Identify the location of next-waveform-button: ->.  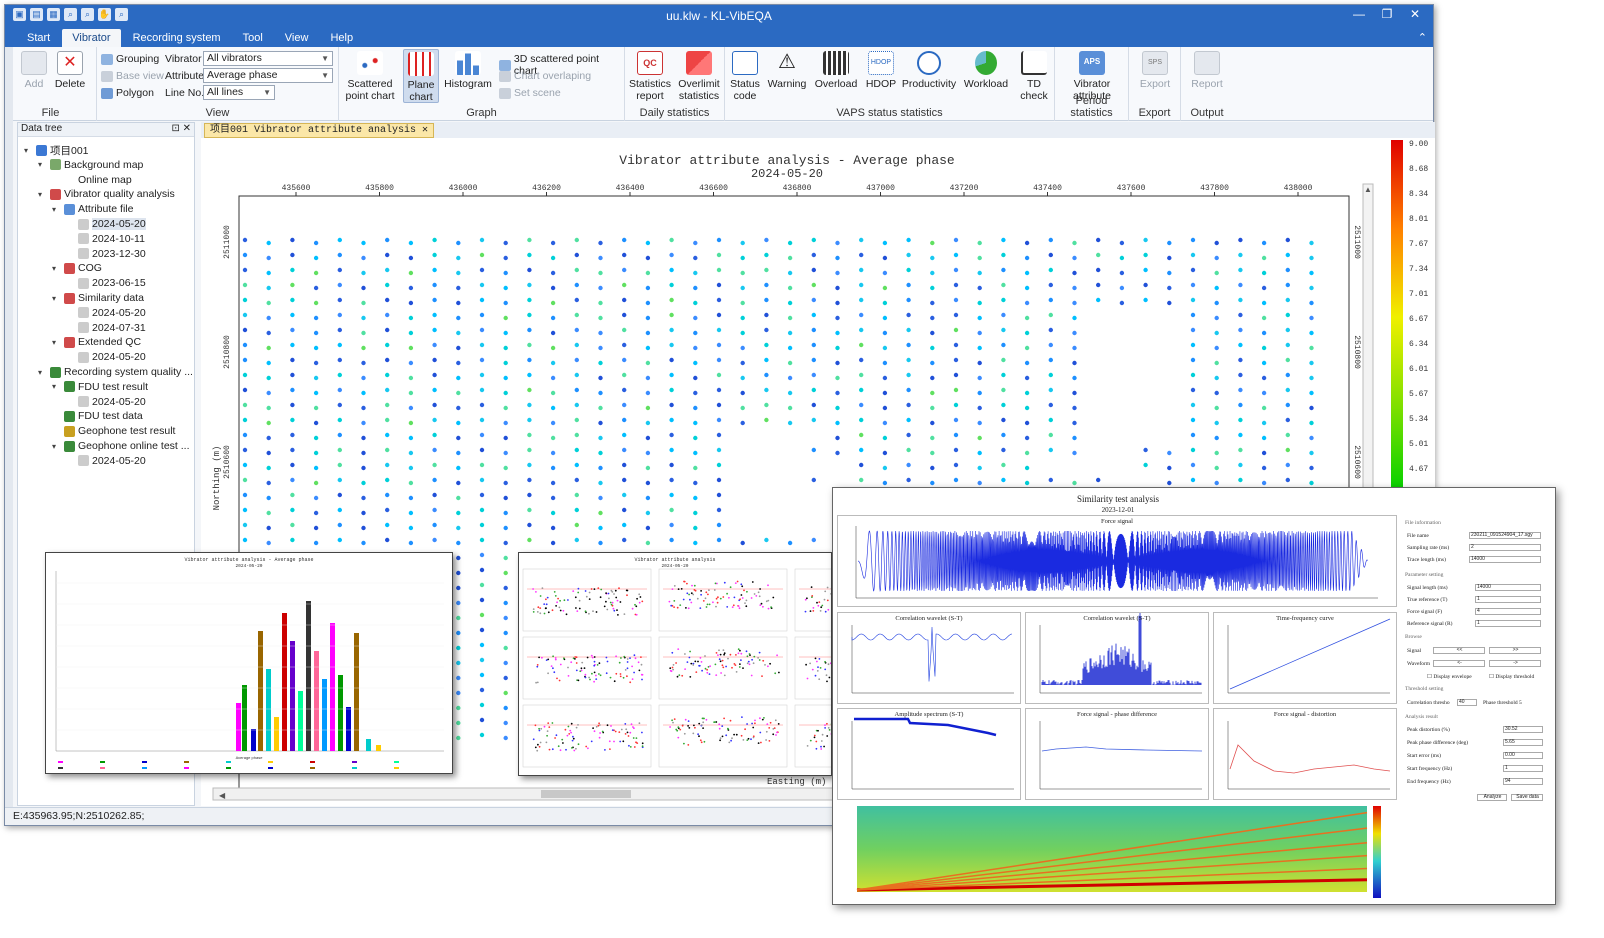
(1515, 663).